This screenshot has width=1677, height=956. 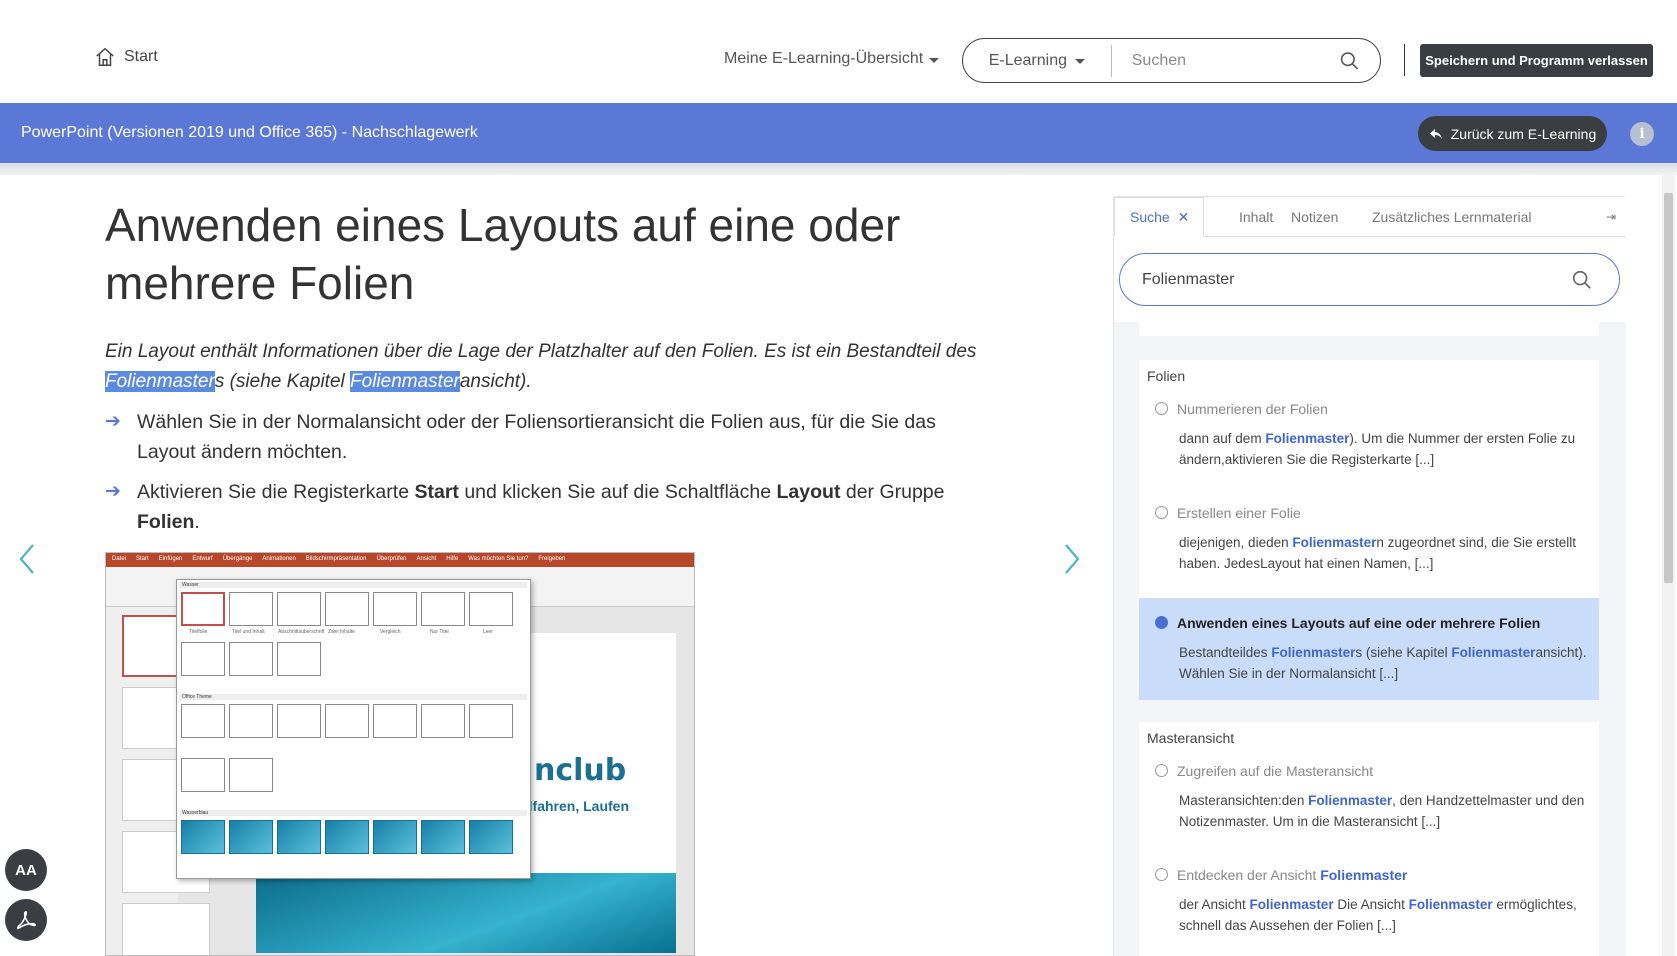 What do you see at coordinates (353, 585) in the screenshot?
I see `gallery-section-label: Wasser` at bounding box center [353, 585].